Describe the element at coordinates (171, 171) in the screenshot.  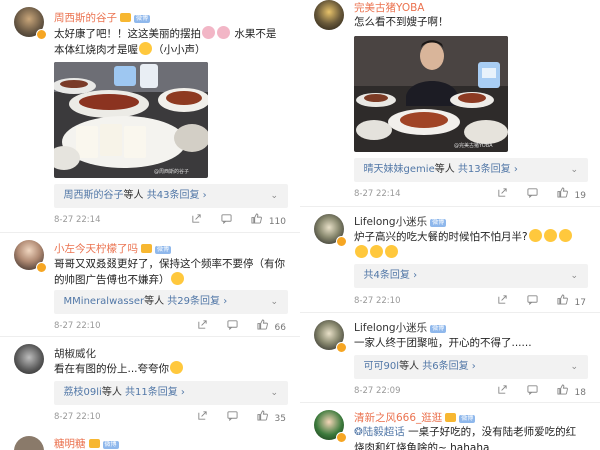
I see `photo-watermark: @周西斯的谷子` at that location.